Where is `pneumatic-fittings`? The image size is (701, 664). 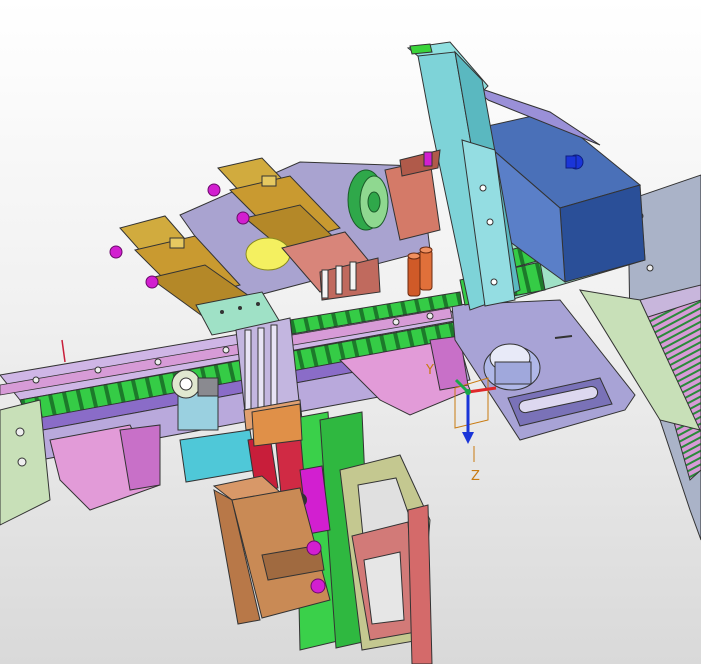 pneumatic-fittings is located at coordinates (420, 271).